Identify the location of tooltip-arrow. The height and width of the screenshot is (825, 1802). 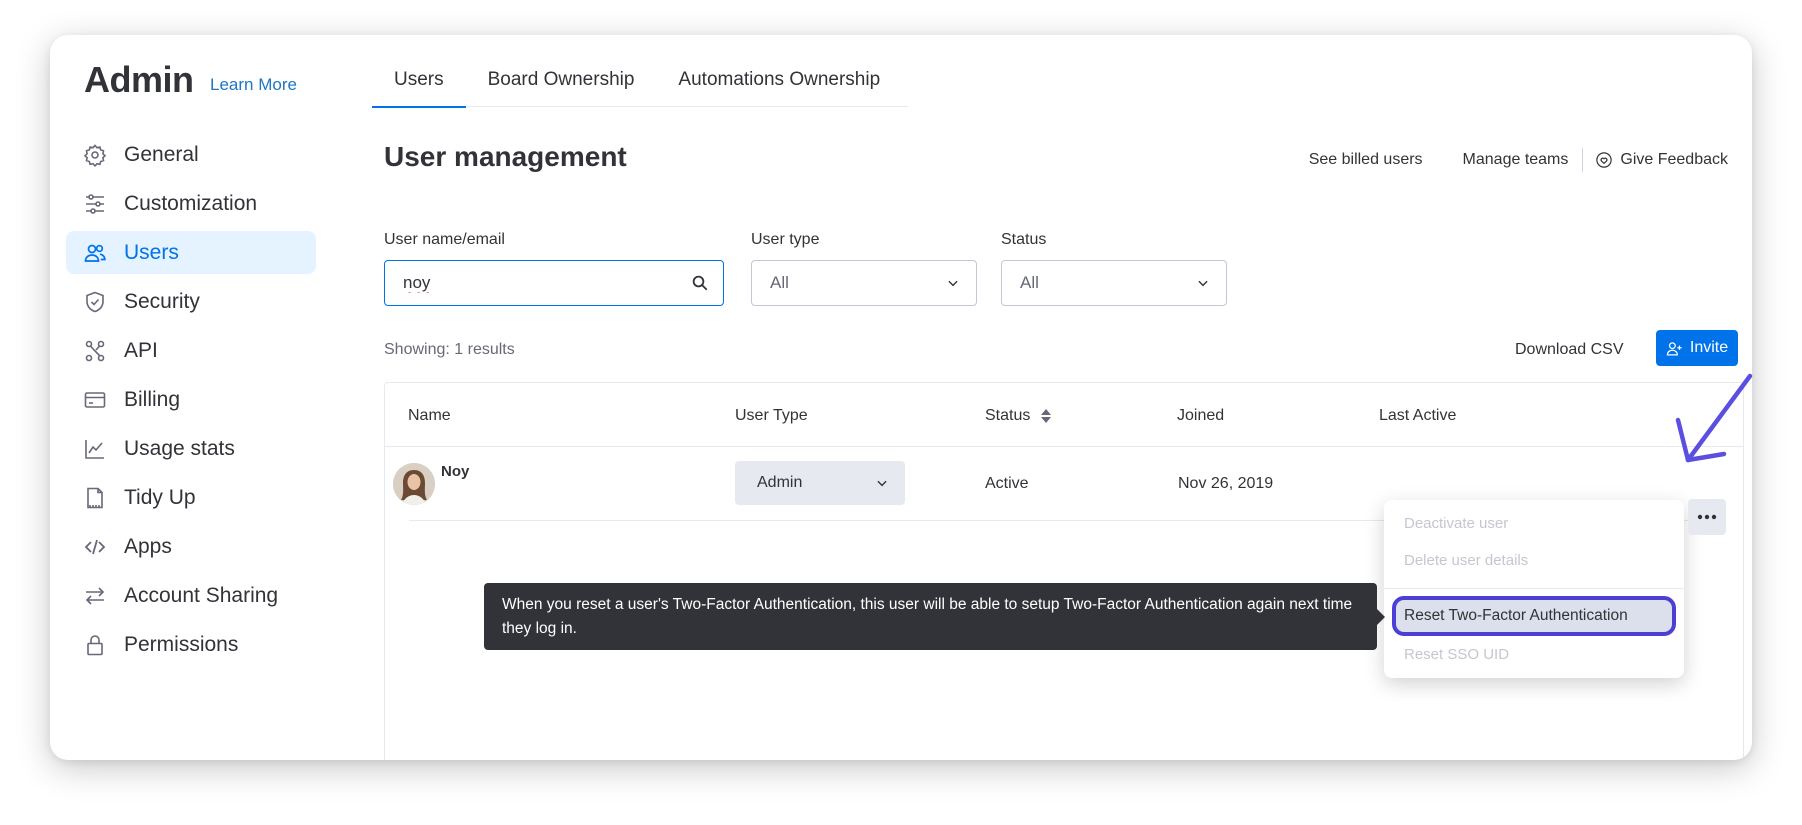
(1380, 617).